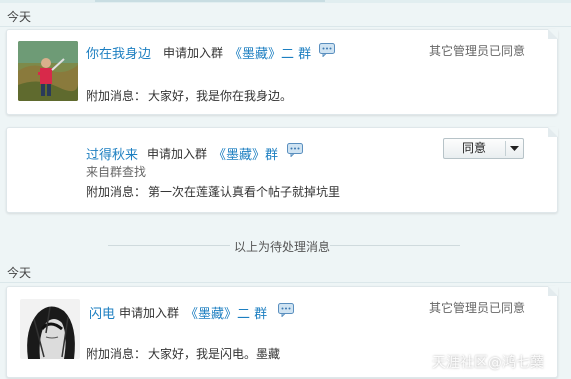 This screenshot has height=379, width=571. What do you see at coordinates (244, 192) in the screenshot?
I see `attached-message: 第一次在莲蓬认真看个帖子就掉坑里` at bounding box center [244, 192].